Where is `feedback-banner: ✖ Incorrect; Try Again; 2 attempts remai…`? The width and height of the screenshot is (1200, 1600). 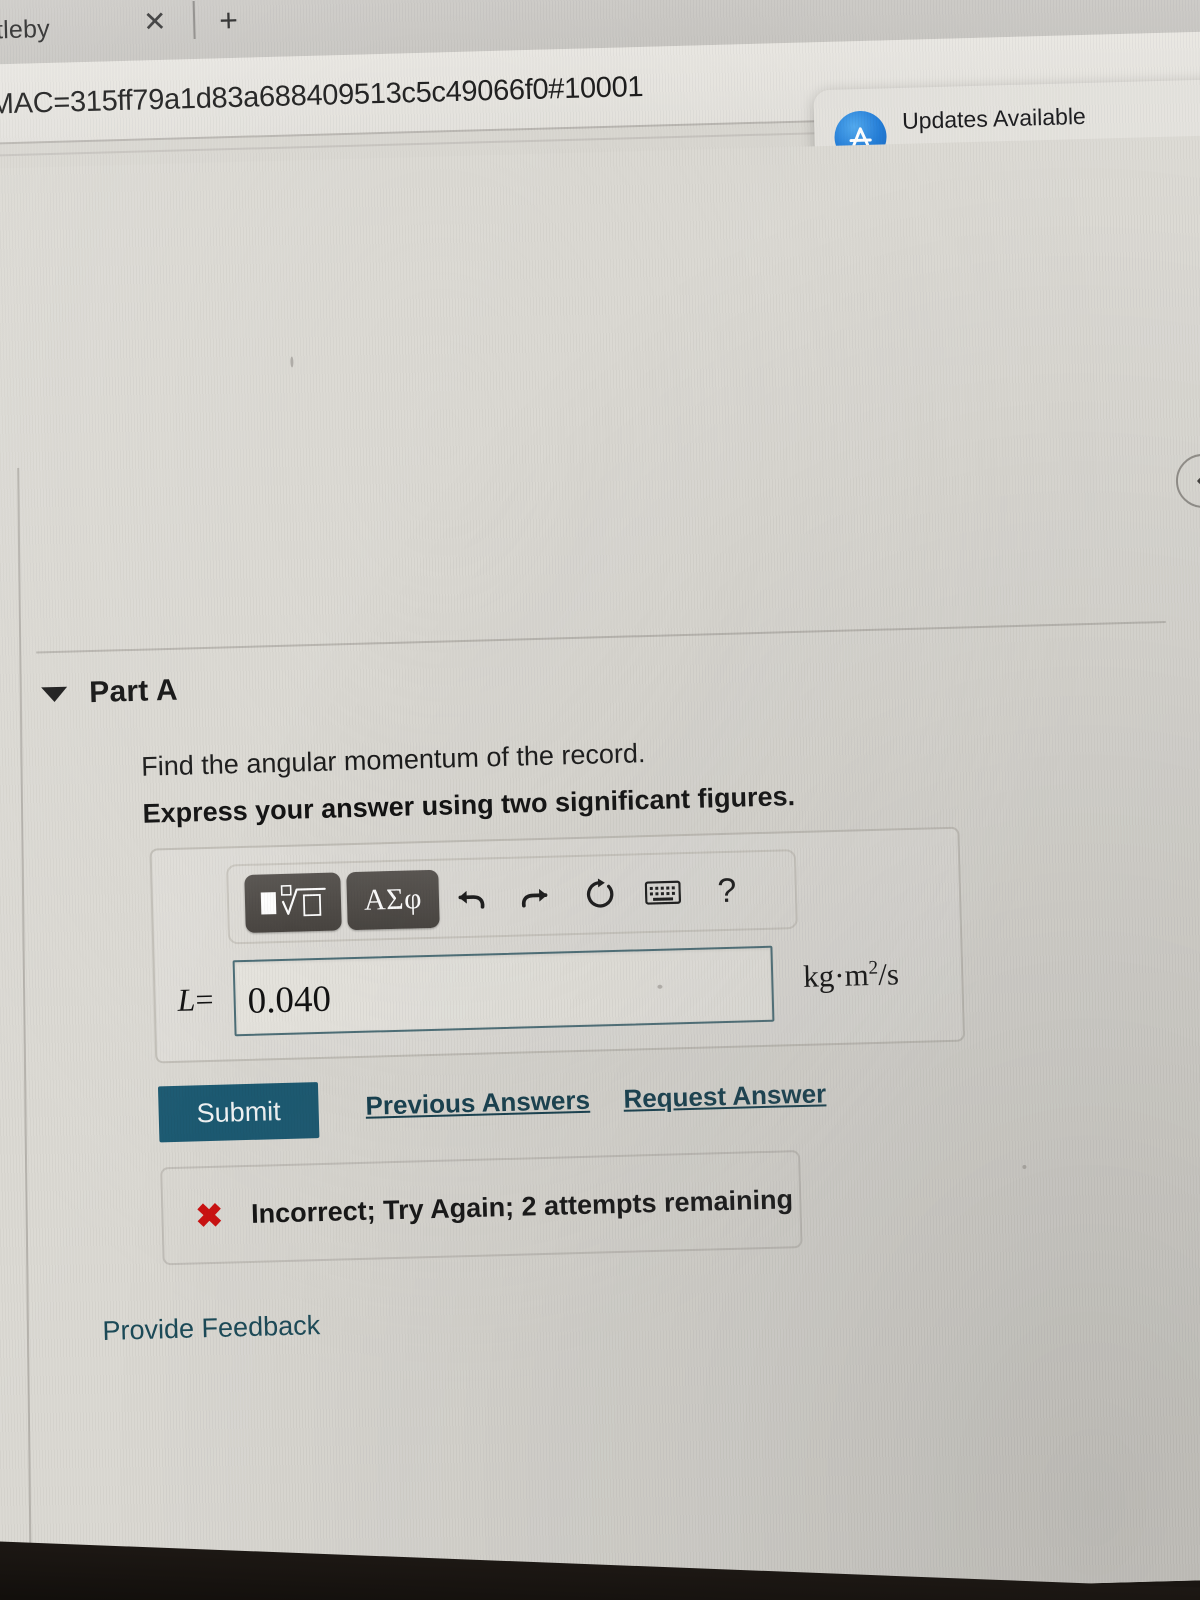 feedback-banner: ✖ Incorrect; Try Again; 2 attempts remai… is located at coordinates (481, 1208).